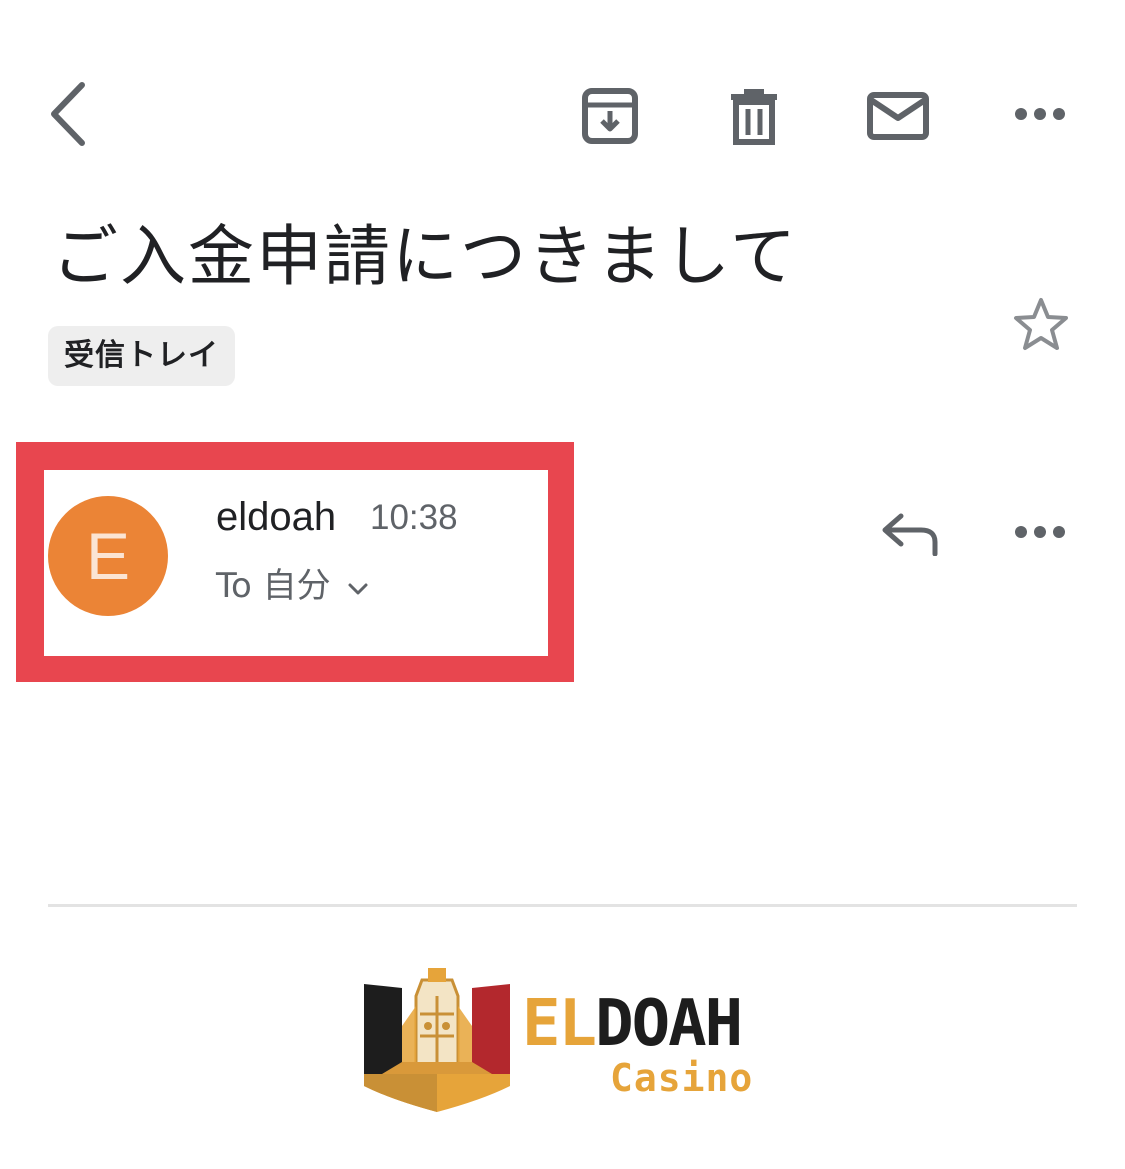 Image resolution: width=1125 pixels, height=1169 pixels. What do you see at coordinates (414, 517) in the screenshot?
I see `sent-time: 10:38` at bounding box center [414, 517].